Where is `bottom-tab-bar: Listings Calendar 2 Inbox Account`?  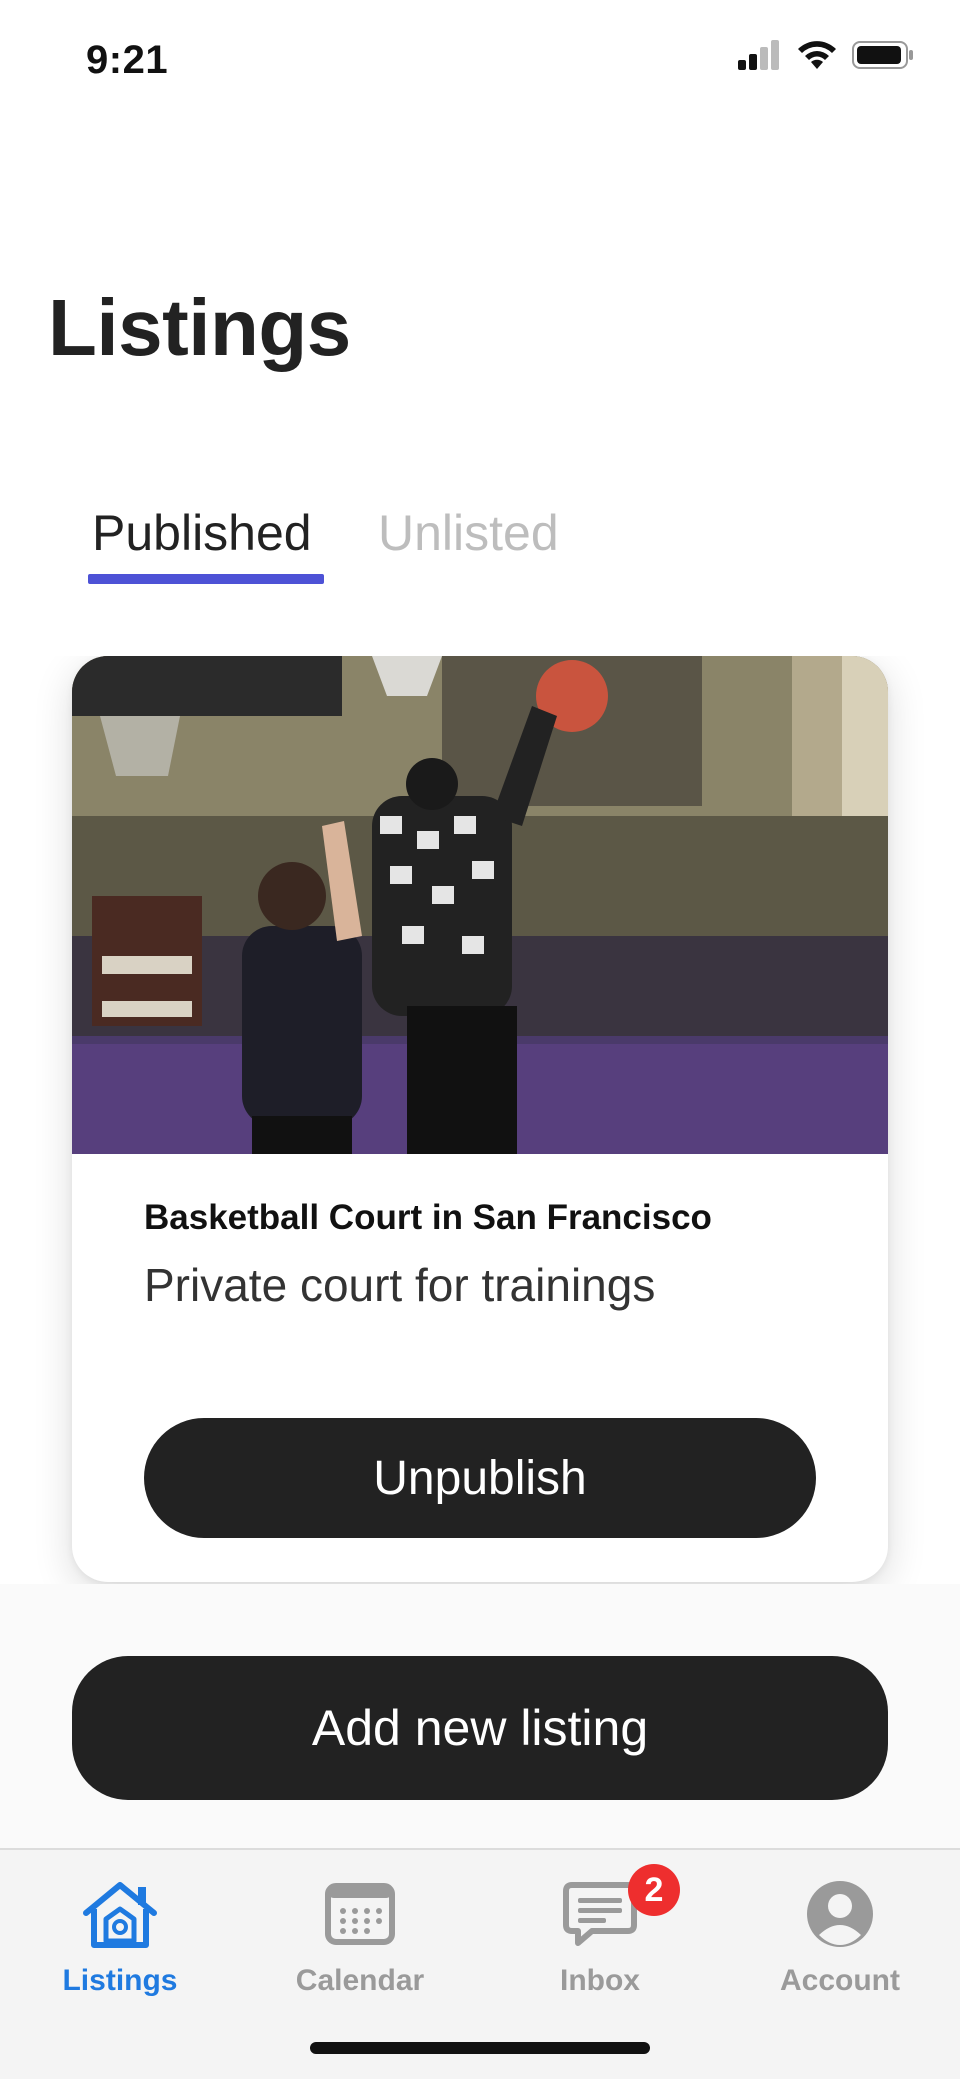 bottom-tab-bar: Listings Calendar 2 Inbox Account is located at coordinates (480, 1963).